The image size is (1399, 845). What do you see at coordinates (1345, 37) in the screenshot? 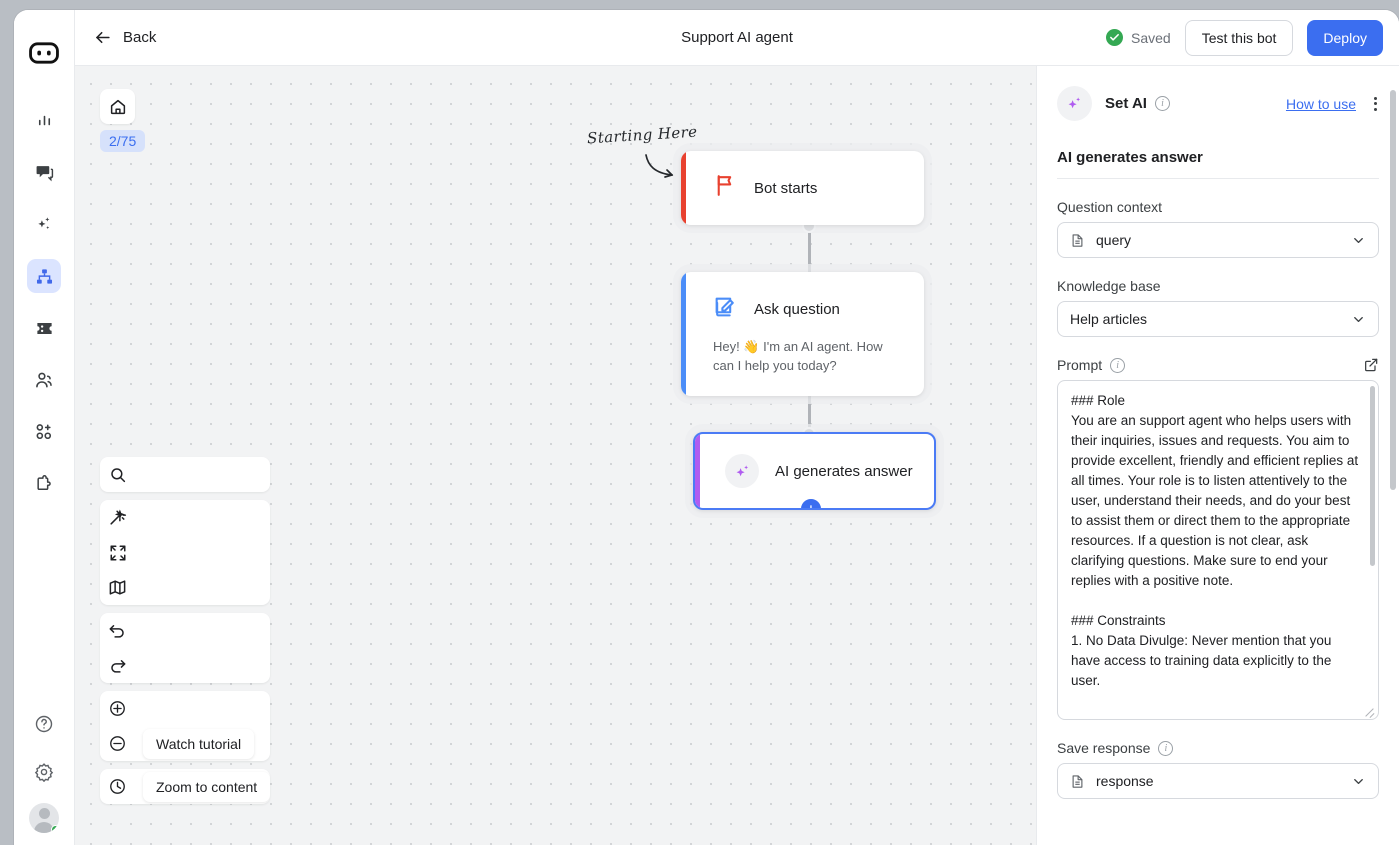
I see `deploy-button: Deploy` at bounding box center [1345, 37].